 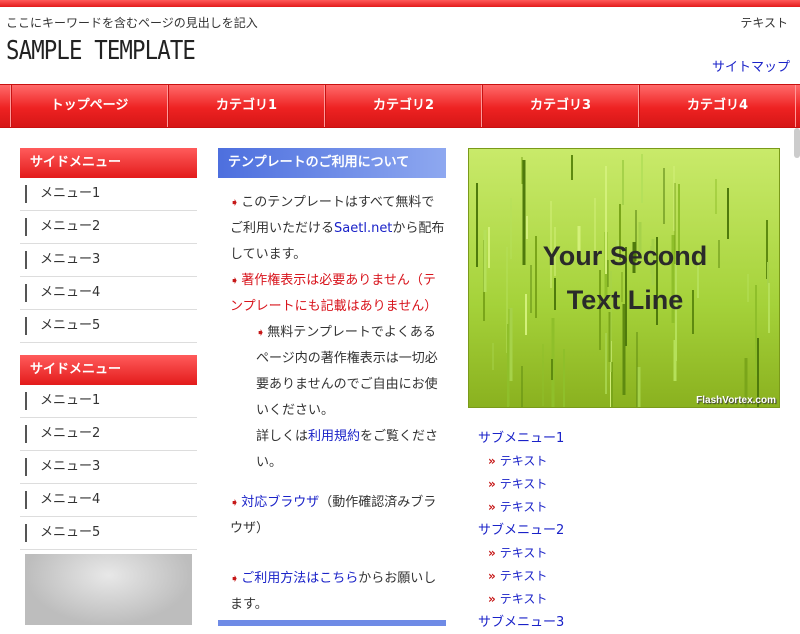 What do you see at coordinates (560, 106) in the screenshot?
I see `nav-item-category3: カテゴリ3` at bounding box center [560, 106].